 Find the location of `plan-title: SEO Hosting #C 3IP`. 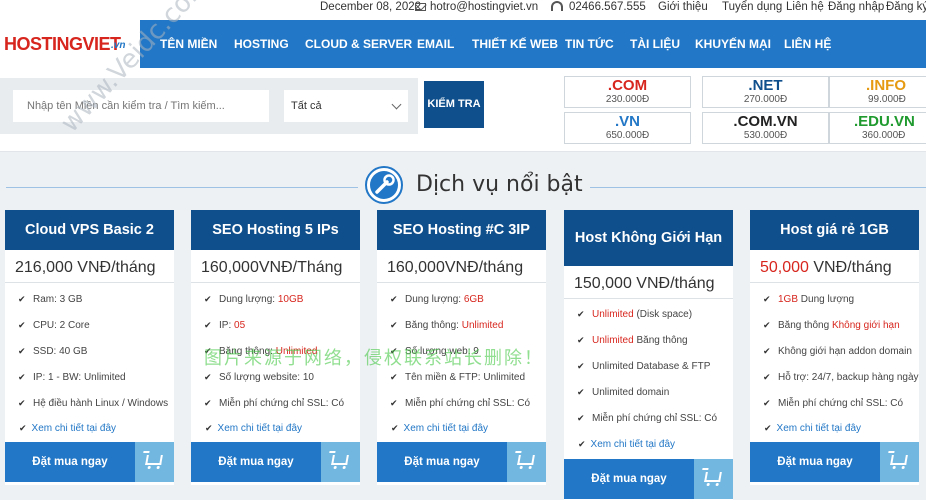

plan-title: SEO Hosting #C 3IP is located at coordinates (461, 230).